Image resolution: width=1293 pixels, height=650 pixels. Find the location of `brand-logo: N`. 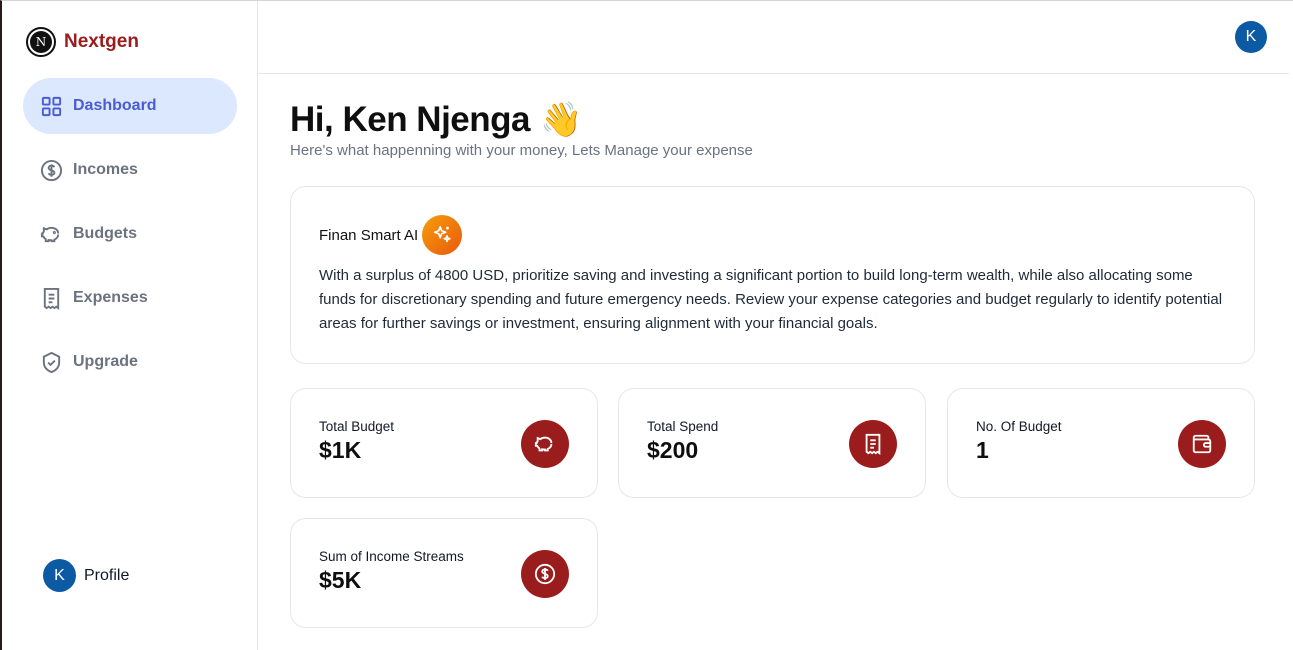

brand-logo: N is located at coordinates (41, 42).